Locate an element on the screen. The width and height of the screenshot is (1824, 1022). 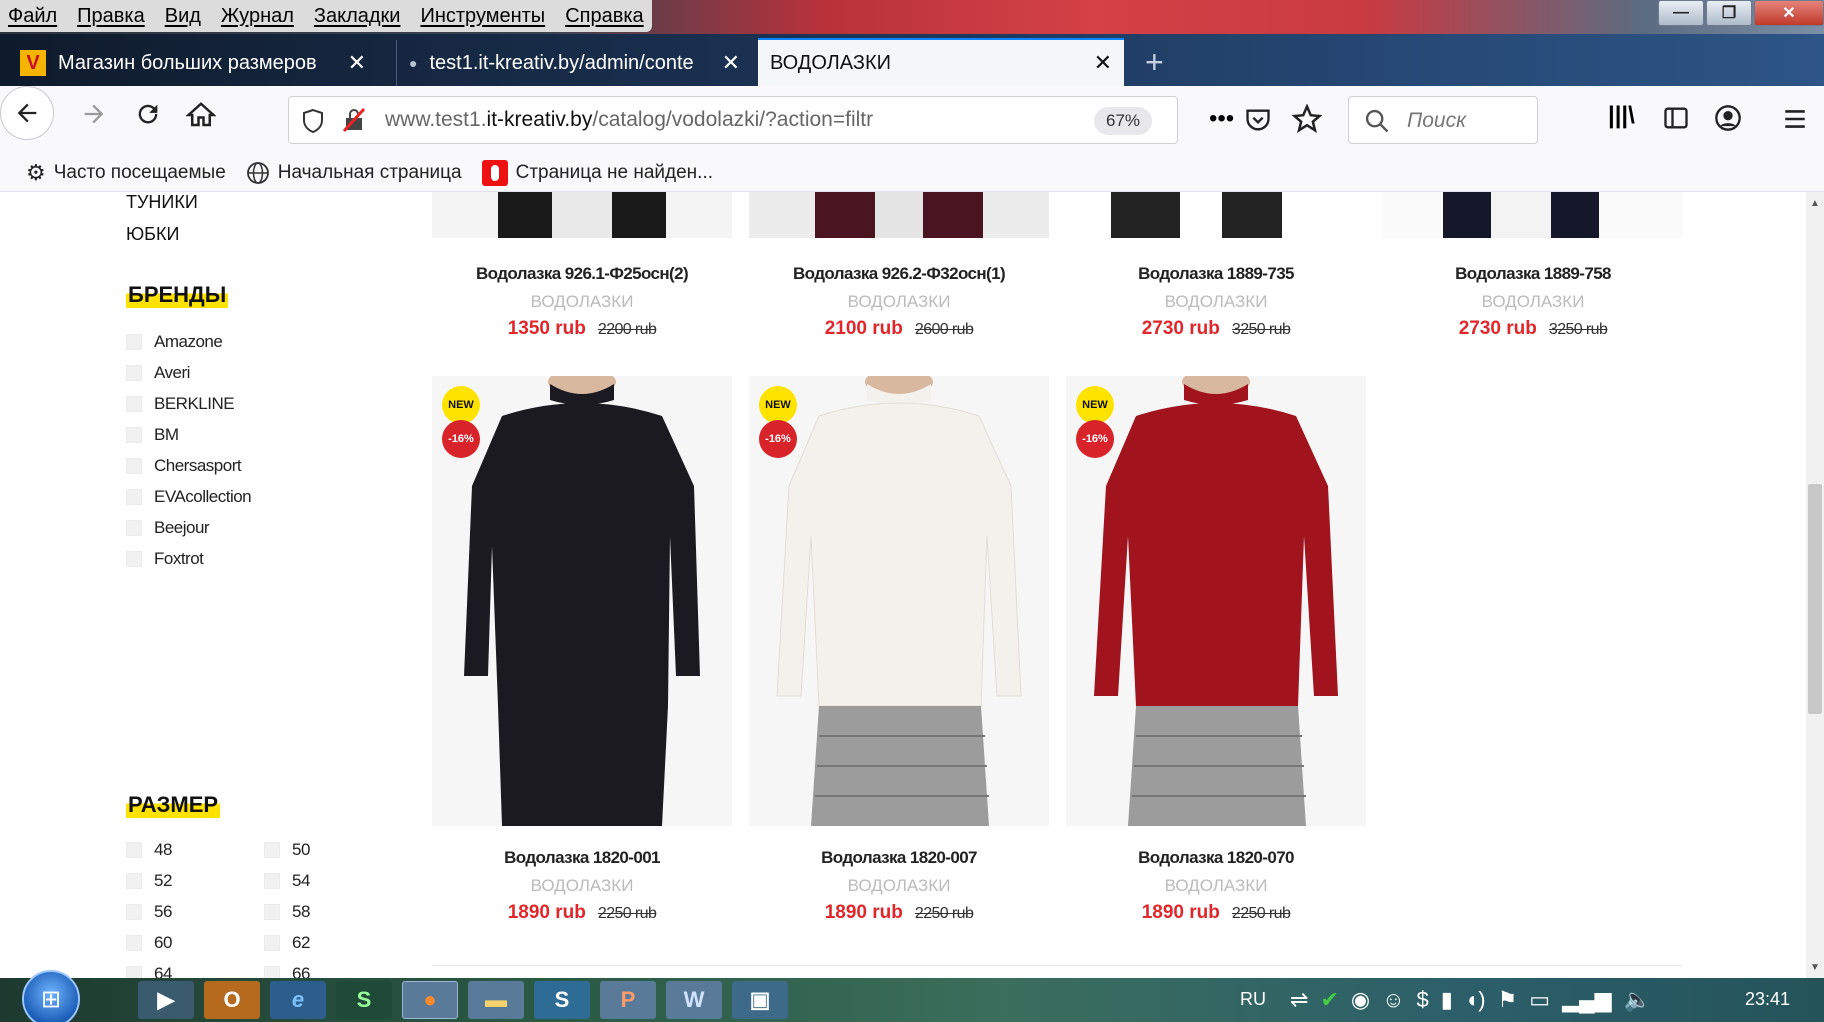
brand-filter-averi: Averi is located at coordinates (158, 373).